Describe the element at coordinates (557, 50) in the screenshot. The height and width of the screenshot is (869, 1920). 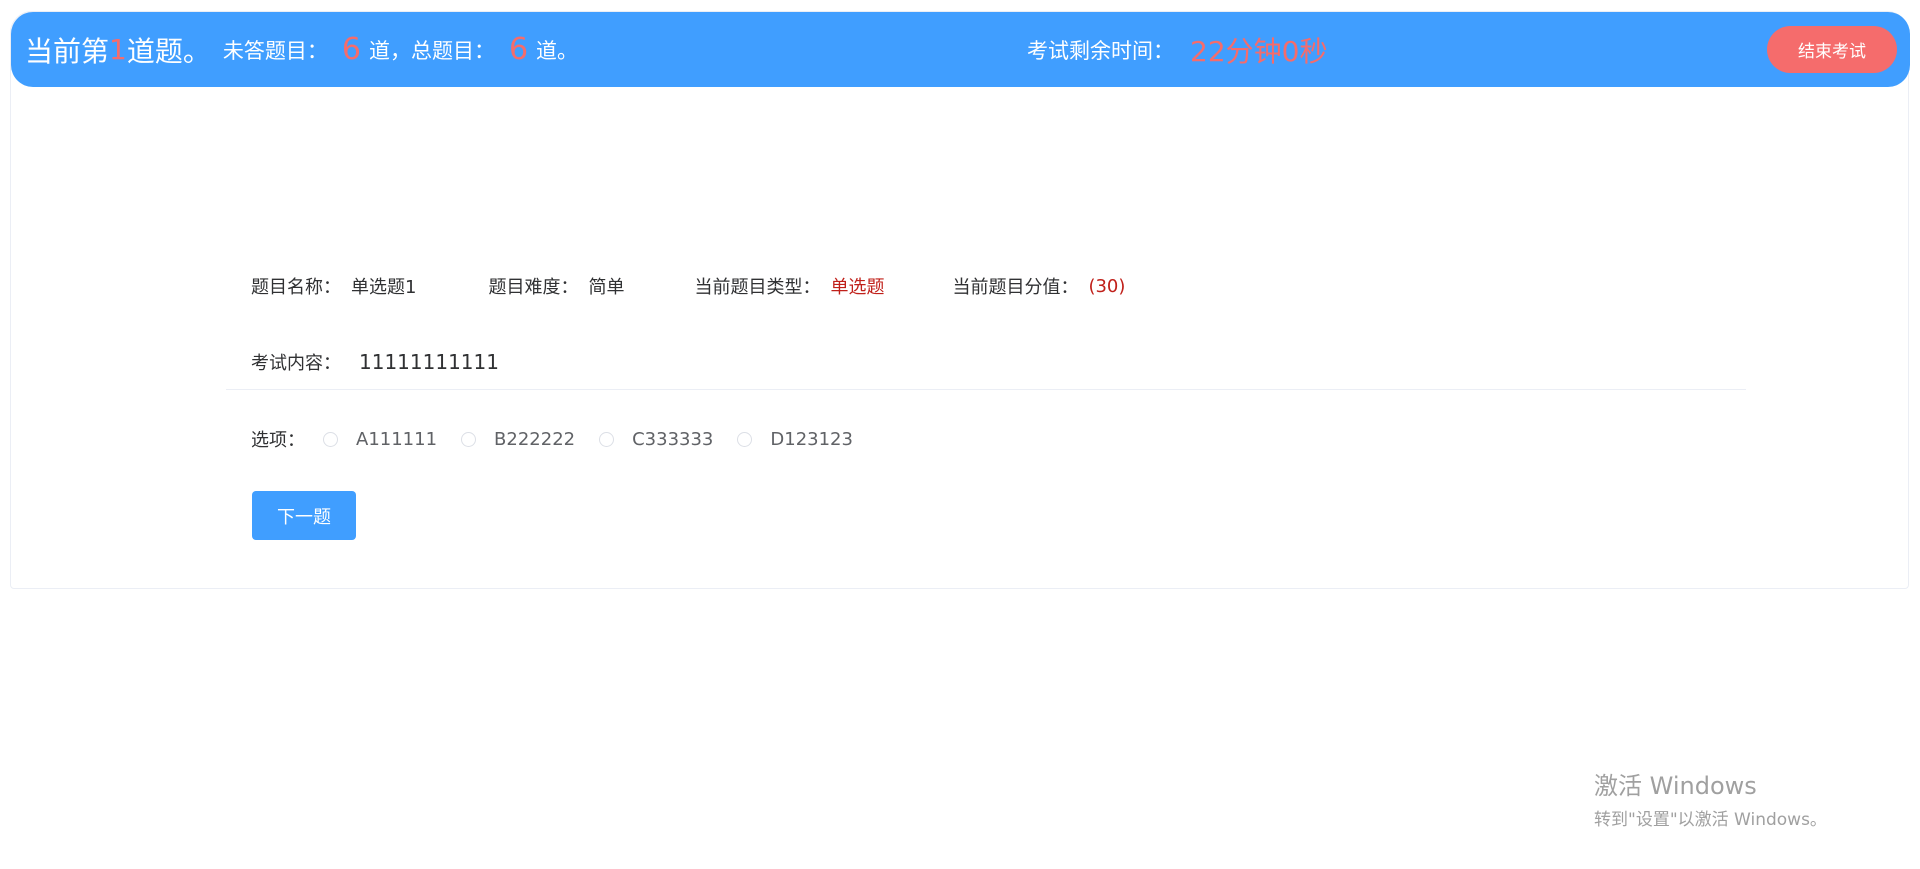
I see `total-suffix: 道。` at that location.